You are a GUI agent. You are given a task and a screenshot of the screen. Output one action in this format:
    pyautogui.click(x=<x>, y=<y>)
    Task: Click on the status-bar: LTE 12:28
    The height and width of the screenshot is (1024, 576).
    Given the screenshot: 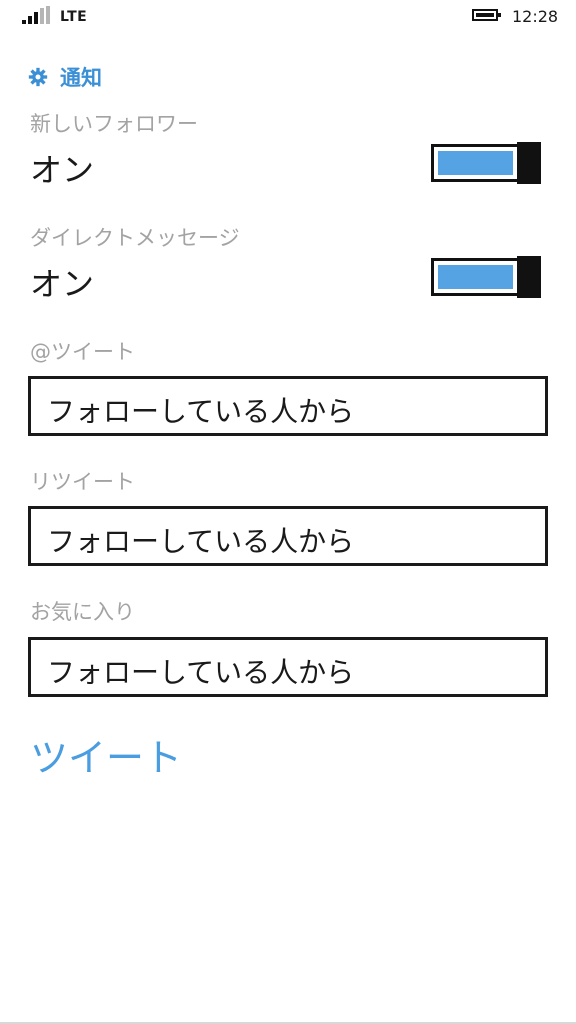 What is the action you would take?
    pyautogui.click(x=288, y=17)
    